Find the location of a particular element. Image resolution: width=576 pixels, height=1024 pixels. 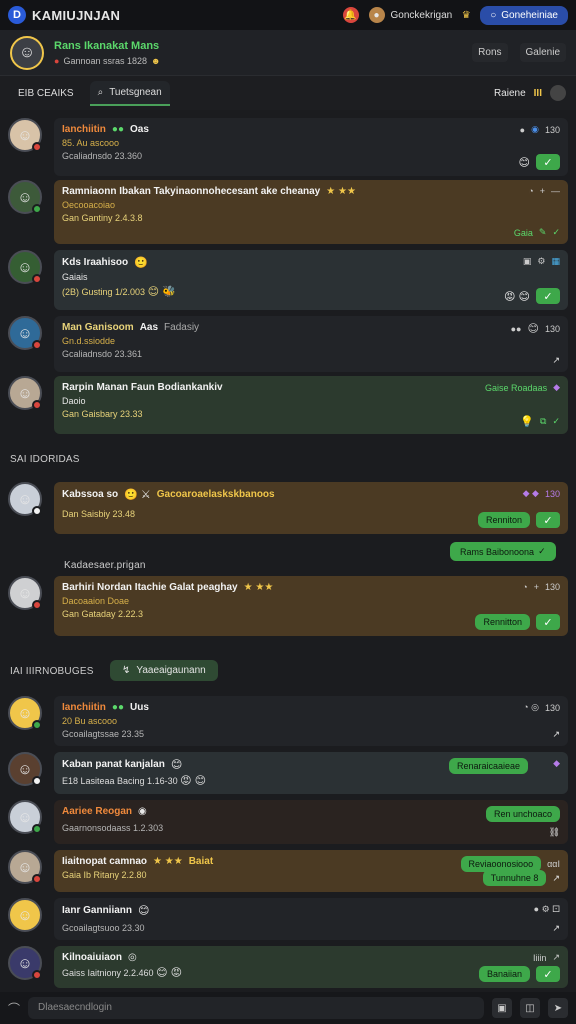

image-button: ▣ is located at coordinates (502, 1008).